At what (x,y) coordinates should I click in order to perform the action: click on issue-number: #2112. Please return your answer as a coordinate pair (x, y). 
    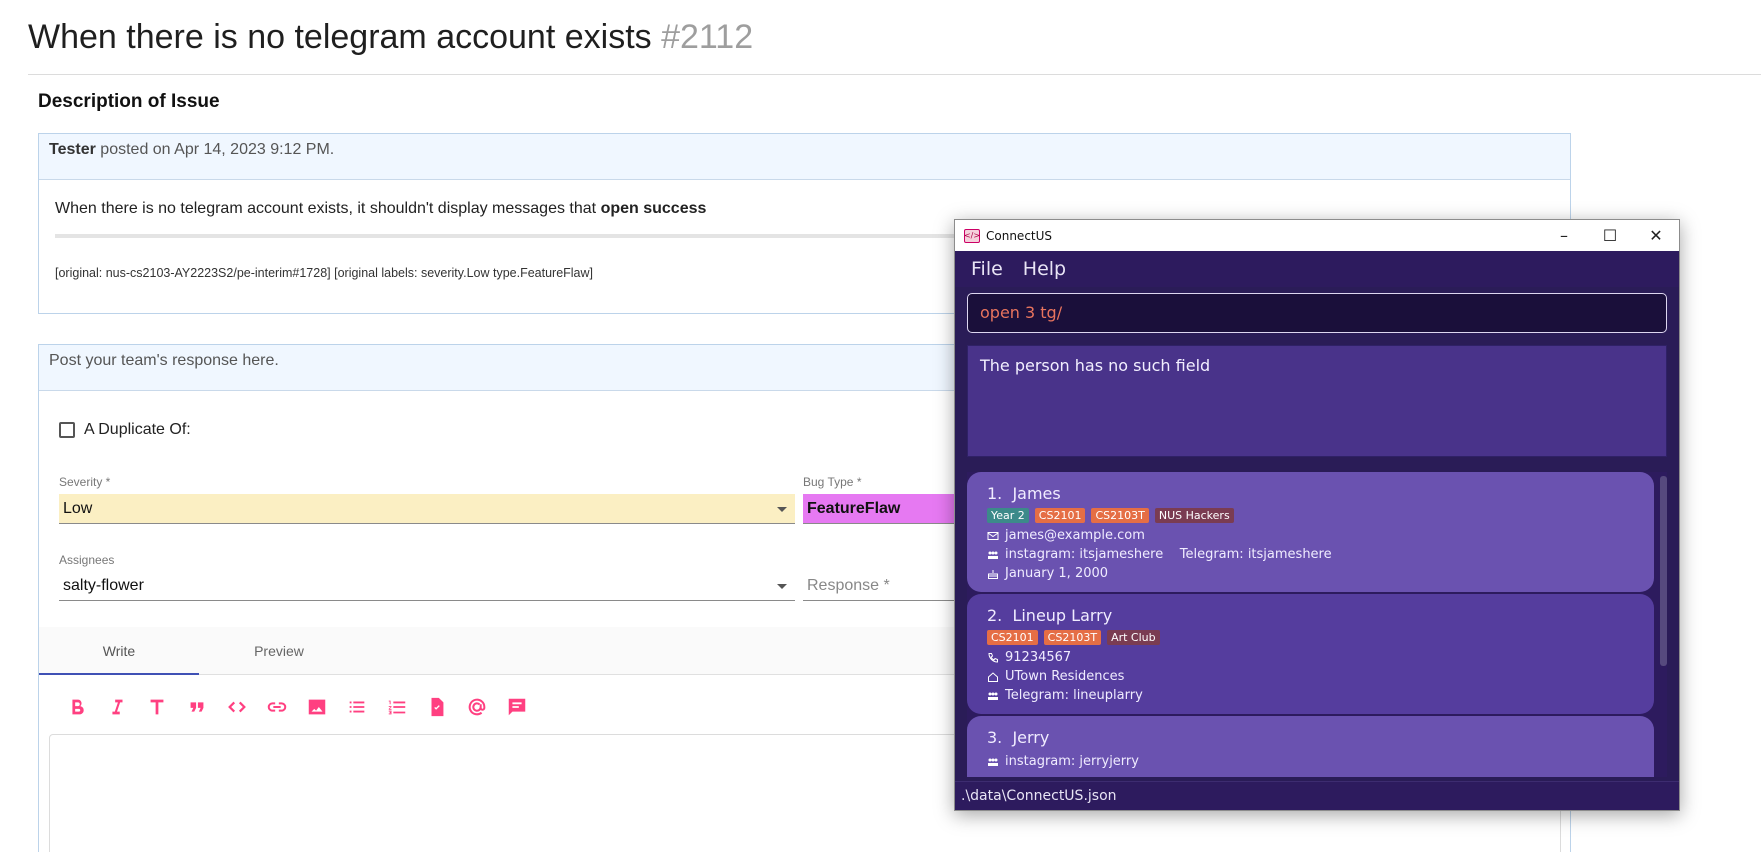
    Looking at the image, I should click on (707, 37).